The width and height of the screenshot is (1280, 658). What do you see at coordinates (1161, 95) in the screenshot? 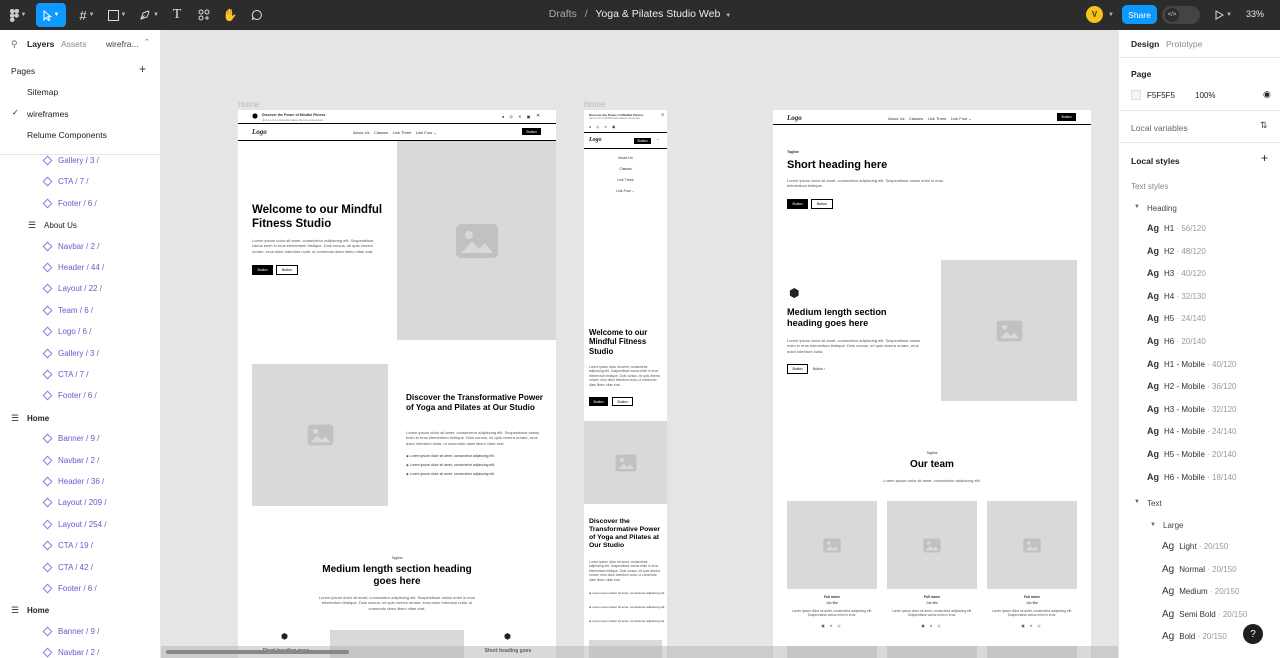
I see `page-color-value: F5F5F5` at bounding box center [1161, 95].